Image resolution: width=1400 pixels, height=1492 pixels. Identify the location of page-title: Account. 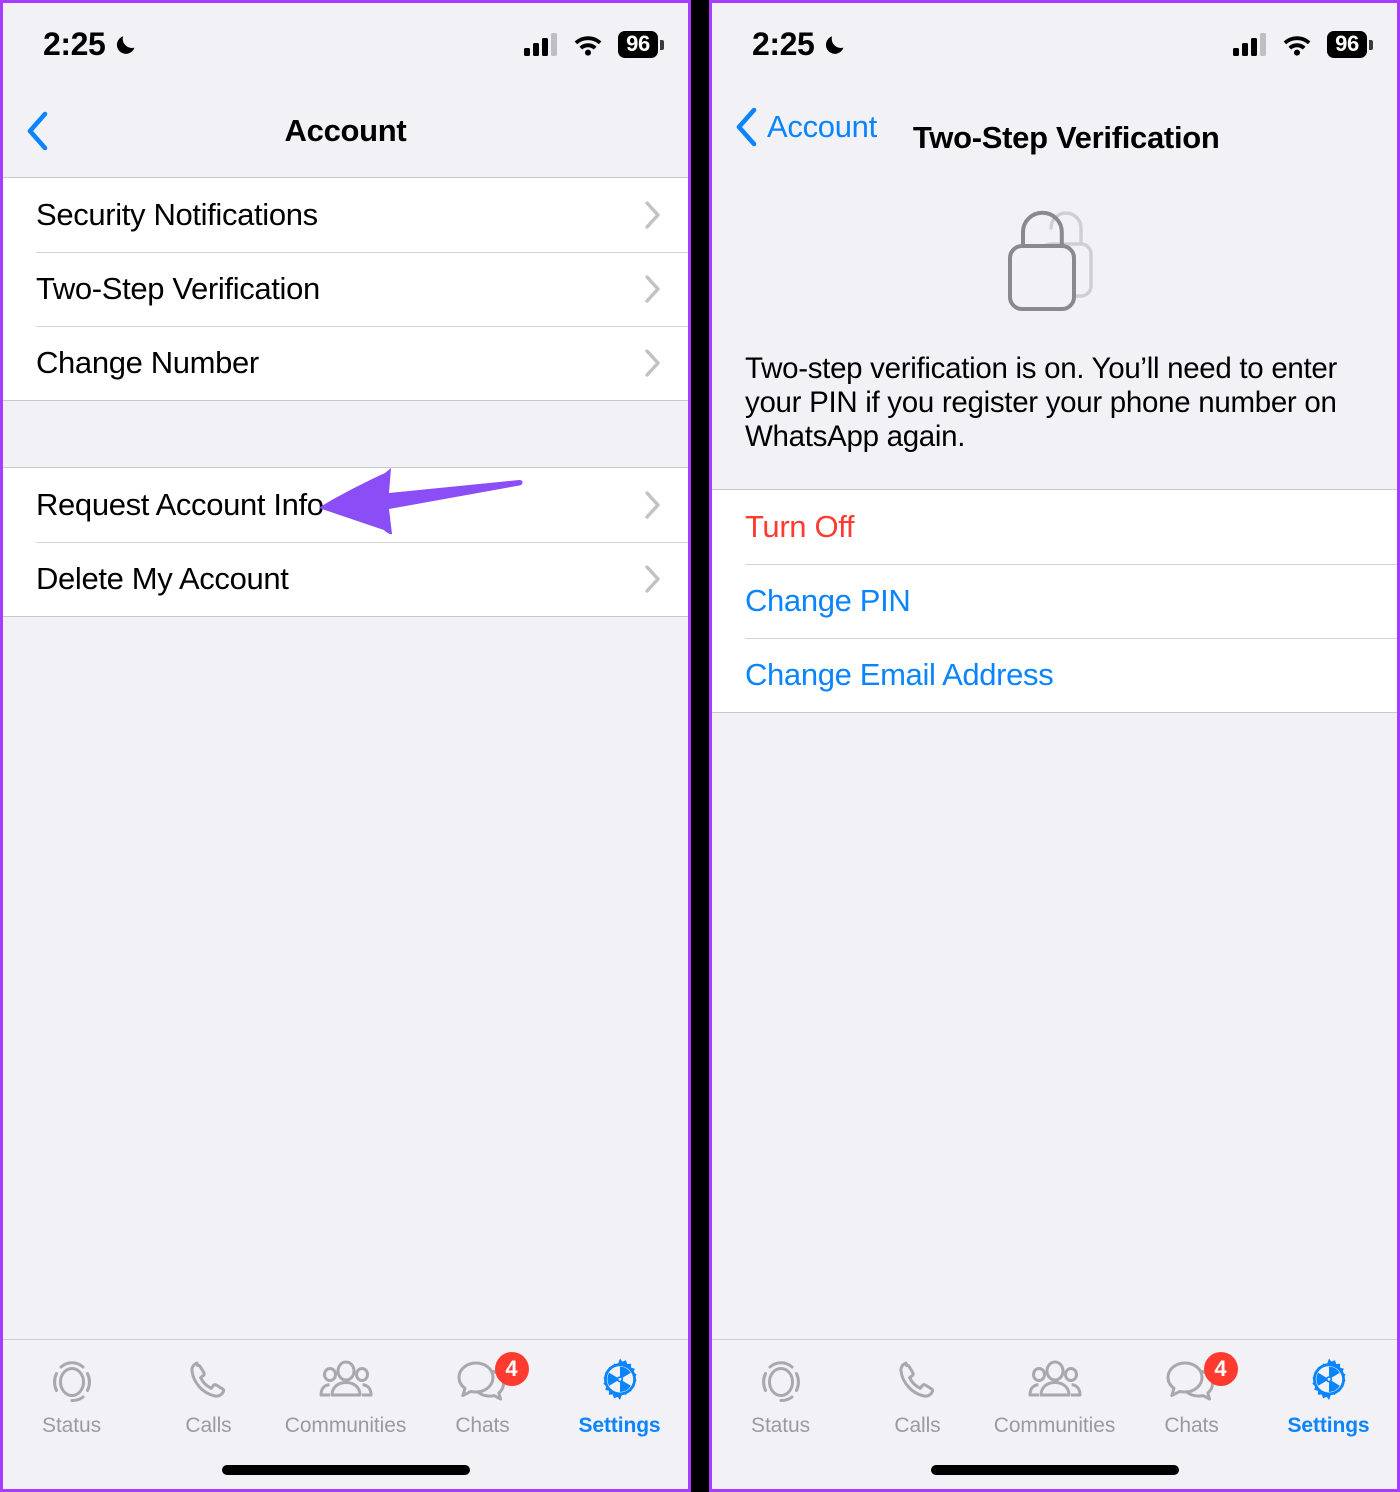
(345, 130).